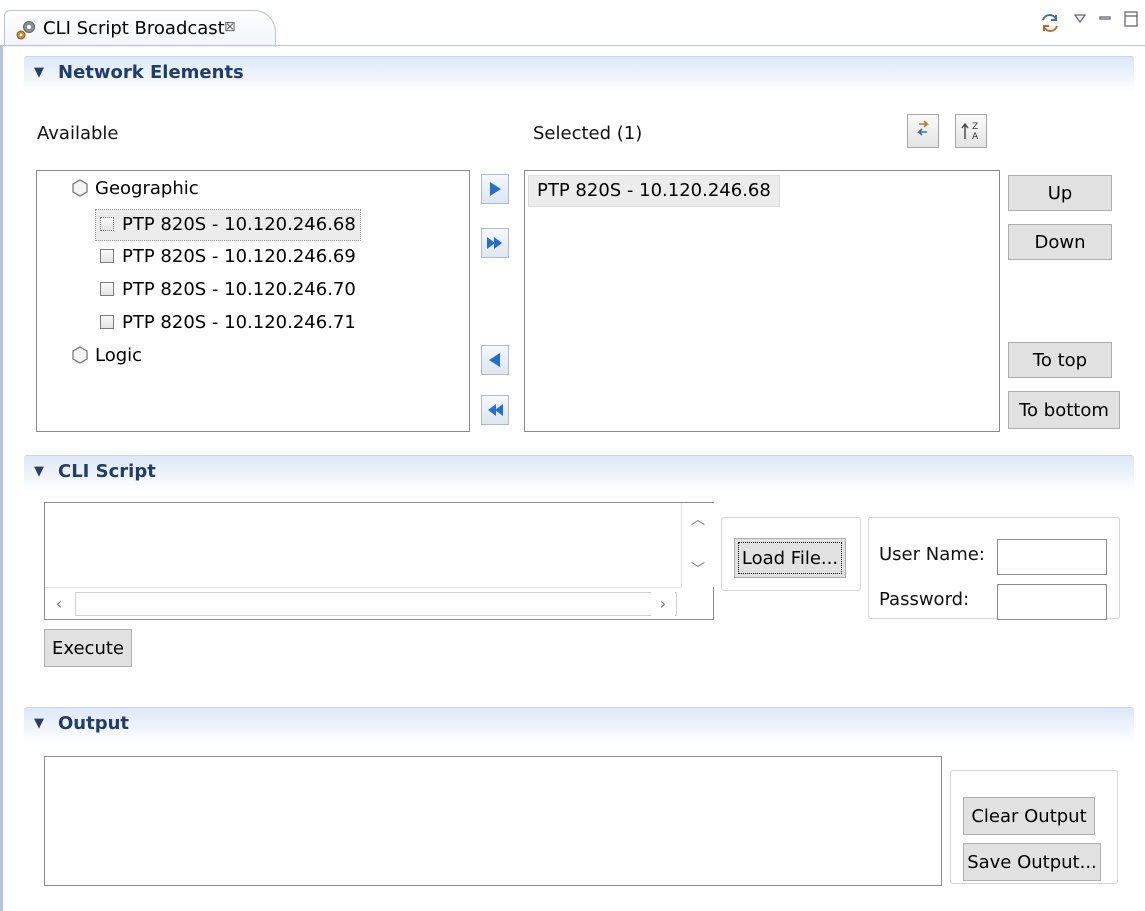 The image size is (1145, 911). What do you see at coordinates (1131, 19) in the screenshot?
I see `maximize-icon` at bounding box center [1131, 19].